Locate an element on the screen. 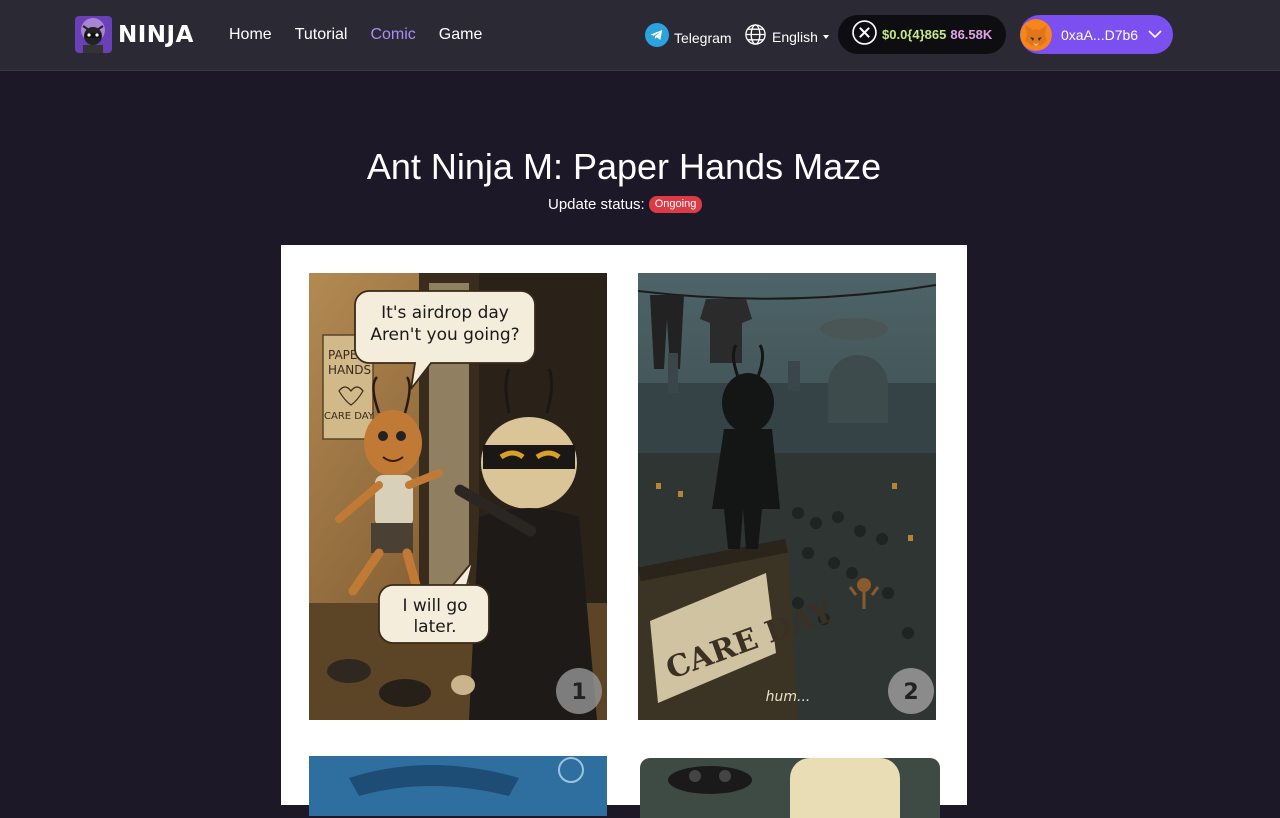  token-price: $0.0{4}865 is located at coordinates (914, 34).